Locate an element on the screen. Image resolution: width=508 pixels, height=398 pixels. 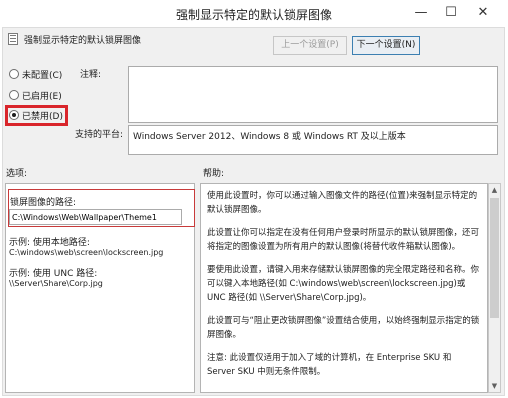
scroll-up-icon: ▲ is located at coordinates (494, 190).